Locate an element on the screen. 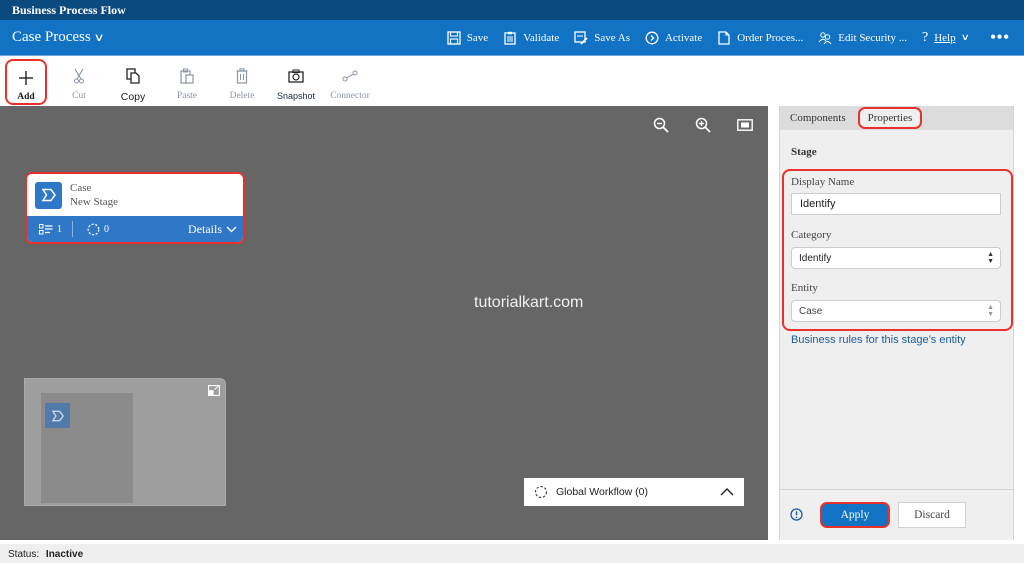 The height and width of the screenshot is (563, 1024). save-as-button: Save As is located at coordinates (602, 37).